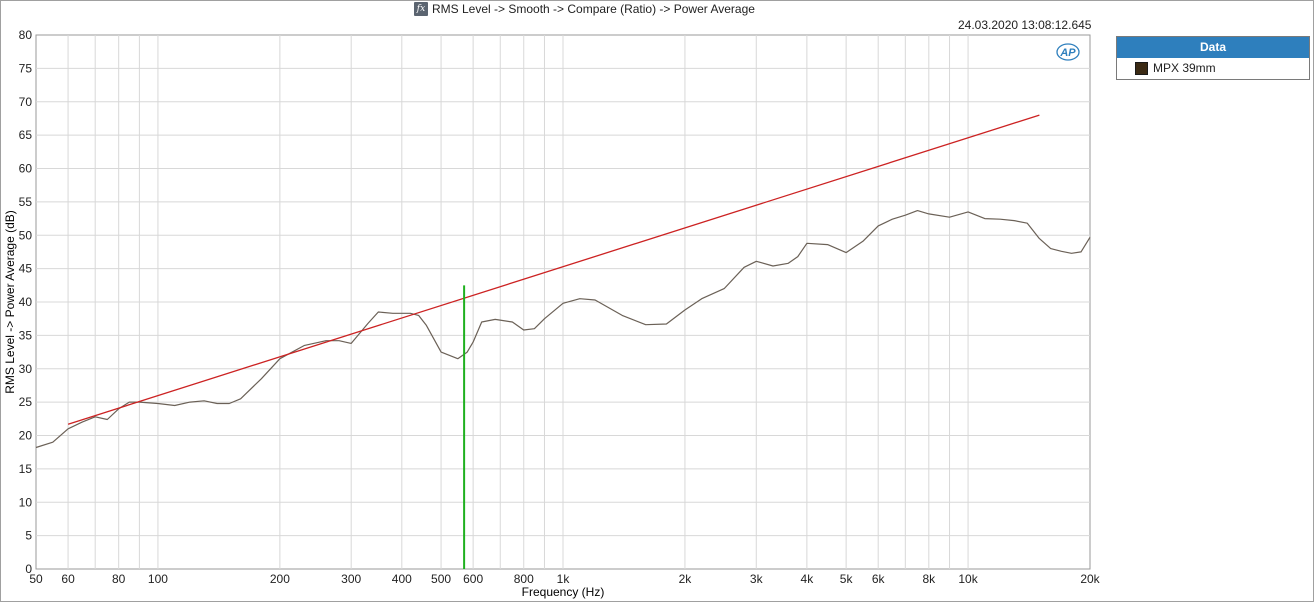 Image resolution: width=1314 pixels, height=602 pixels. I want to click on y-tick-label: 25, so click(26, 402).